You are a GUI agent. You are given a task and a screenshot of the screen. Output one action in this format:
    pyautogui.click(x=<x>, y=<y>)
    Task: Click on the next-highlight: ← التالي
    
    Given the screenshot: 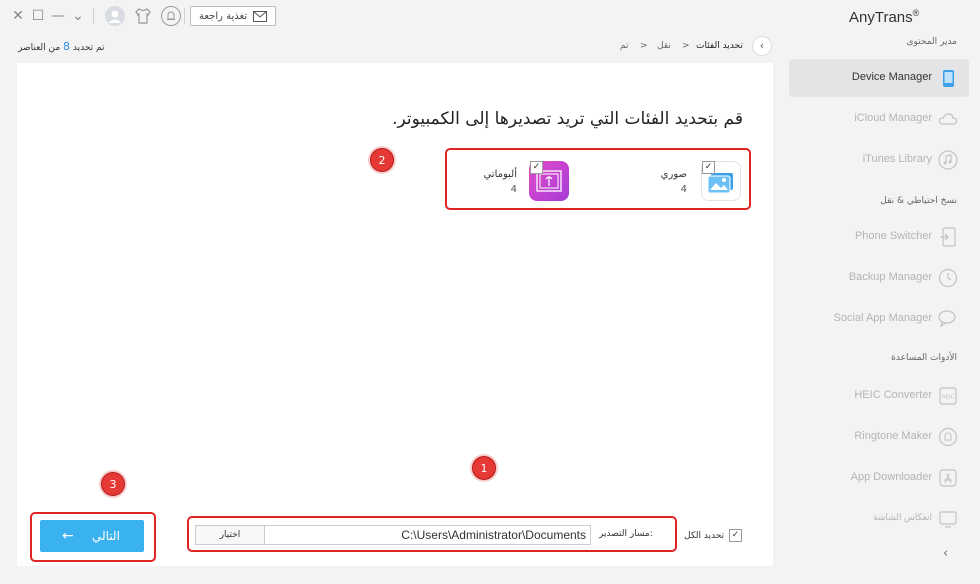 What is the action you would take?
    pyautogui.click(x=93, y=537)
    